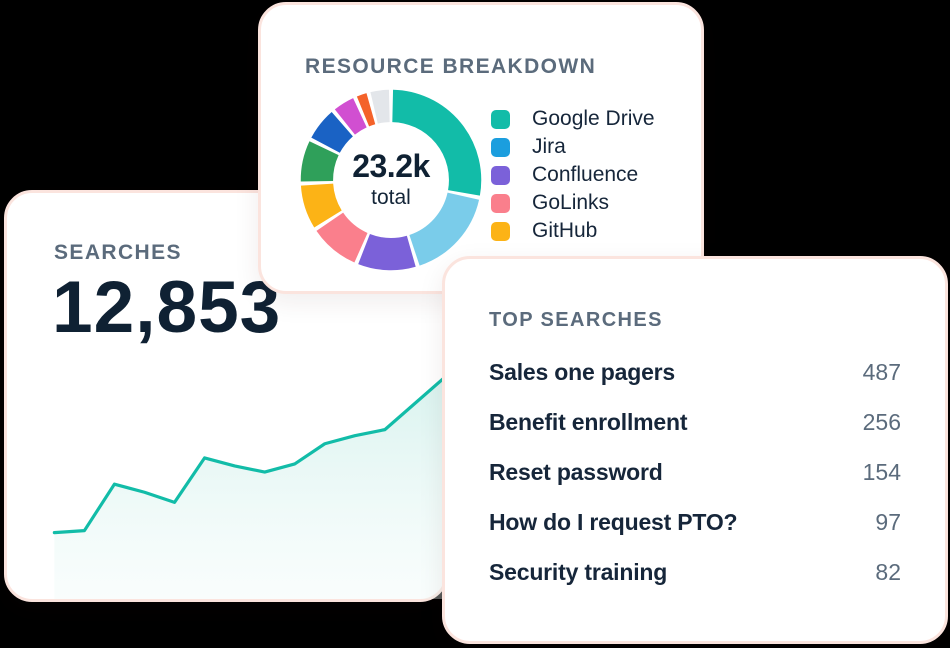 Image resolution: width=950 pixels, height=648 pixels. I want to click on search-count: 97, so click(888, 522).